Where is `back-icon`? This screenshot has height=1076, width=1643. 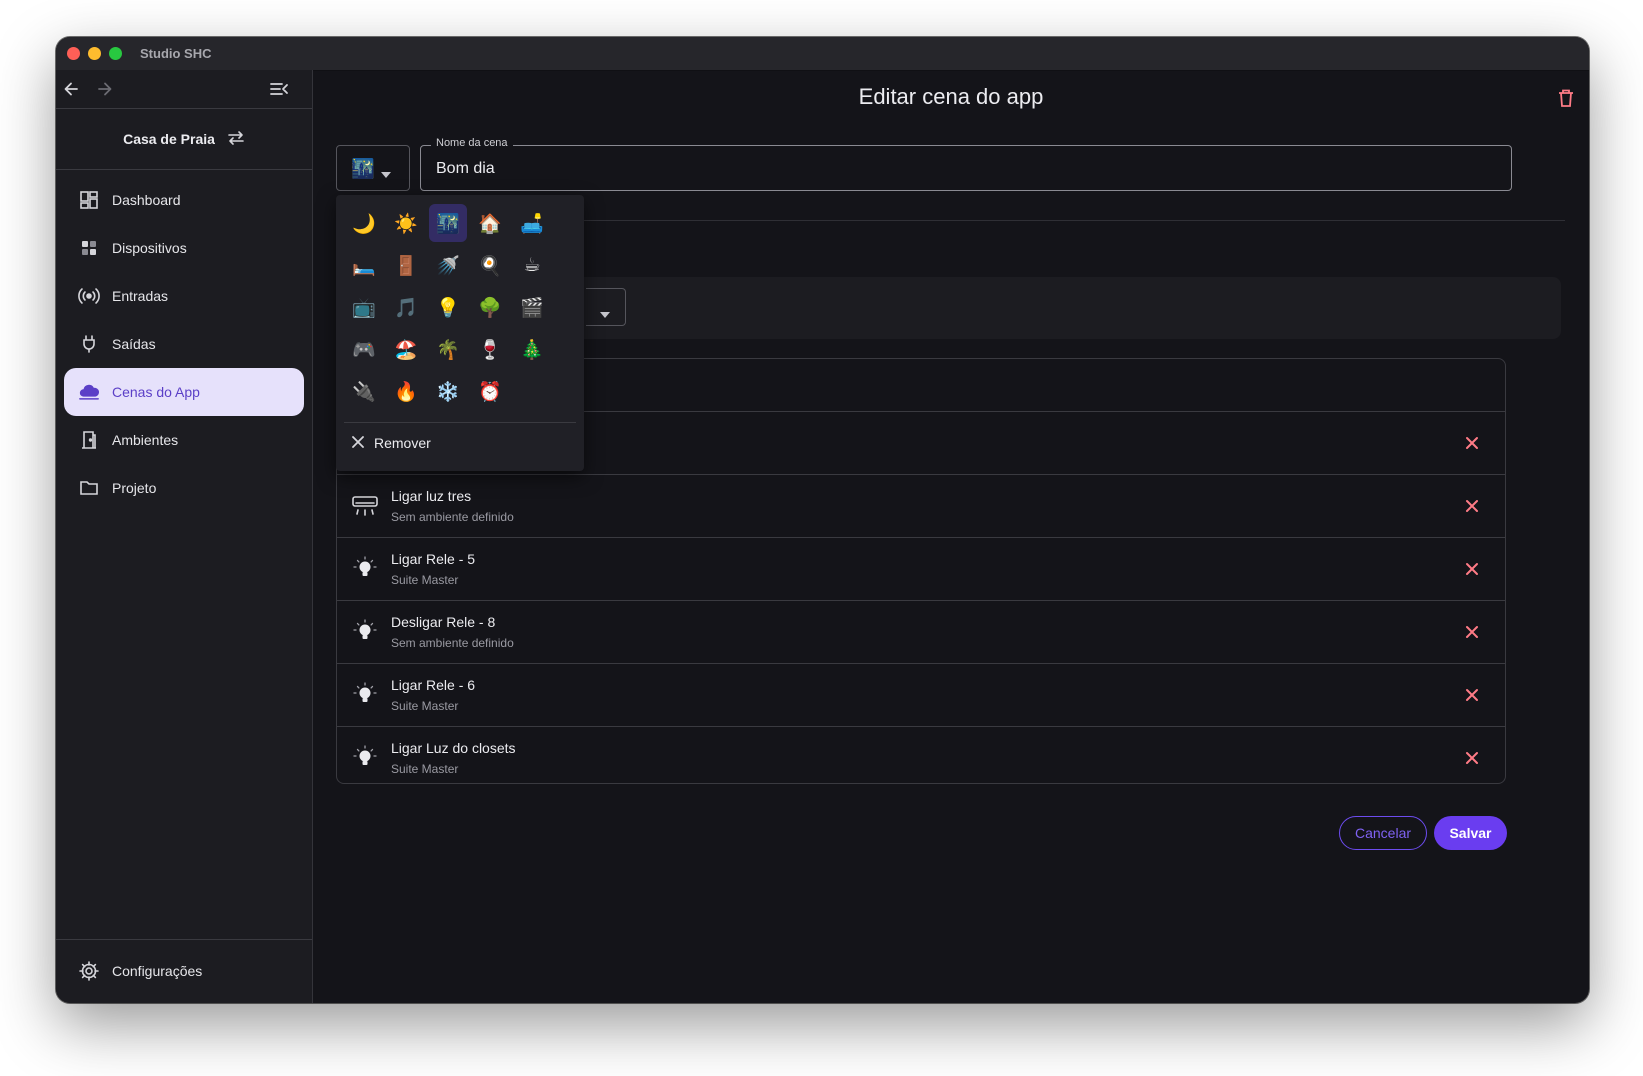 back-icon is located at coordinates (71, 89).